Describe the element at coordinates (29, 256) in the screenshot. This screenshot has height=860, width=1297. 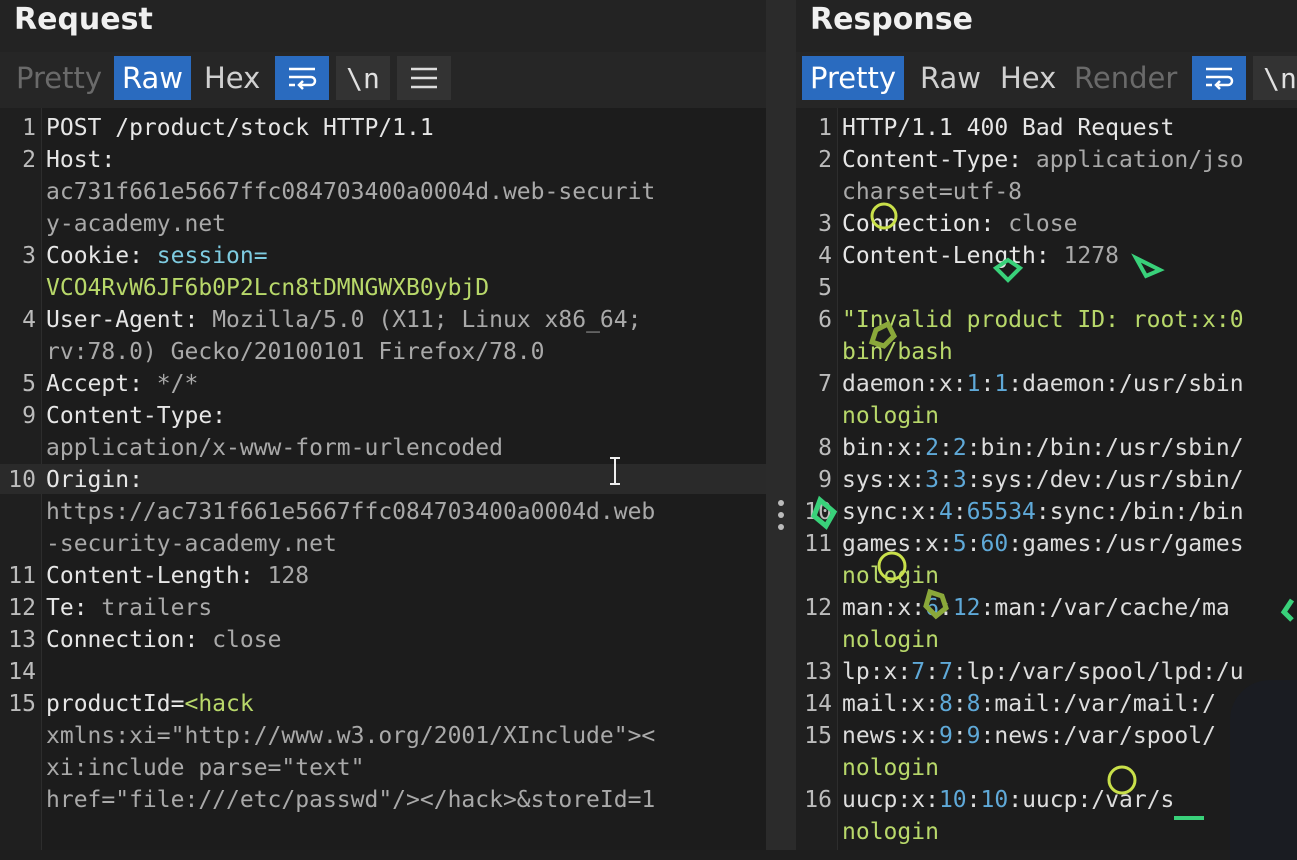
I see `line-number: 3` at that location.